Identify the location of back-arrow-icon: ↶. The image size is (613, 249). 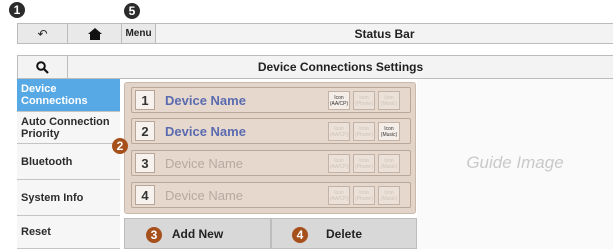
(42, 33).